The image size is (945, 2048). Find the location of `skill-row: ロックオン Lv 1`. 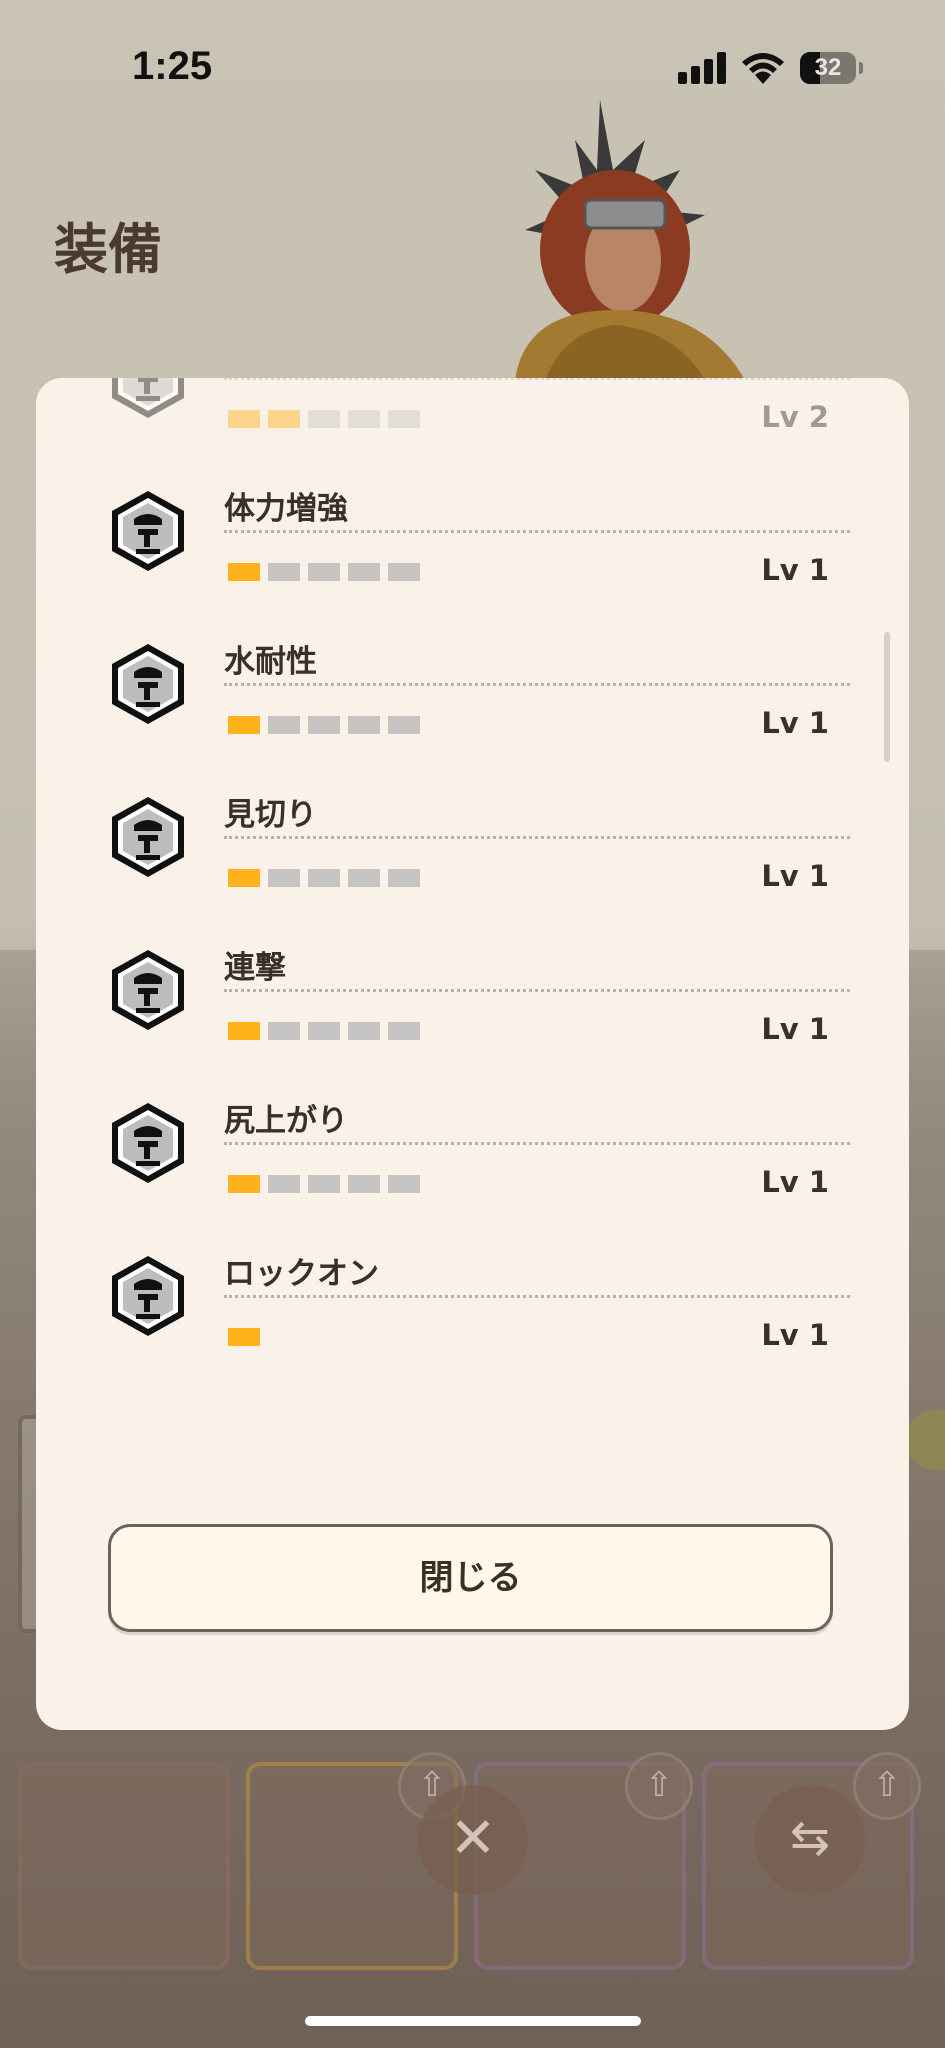

skill-row: ロックオン Lv 1 is located at coordinates (472, 1270).